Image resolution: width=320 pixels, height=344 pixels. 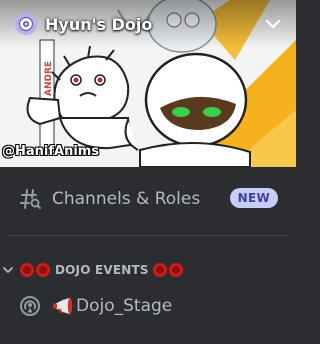 I want to click on divider, so click(x=148, y=235).